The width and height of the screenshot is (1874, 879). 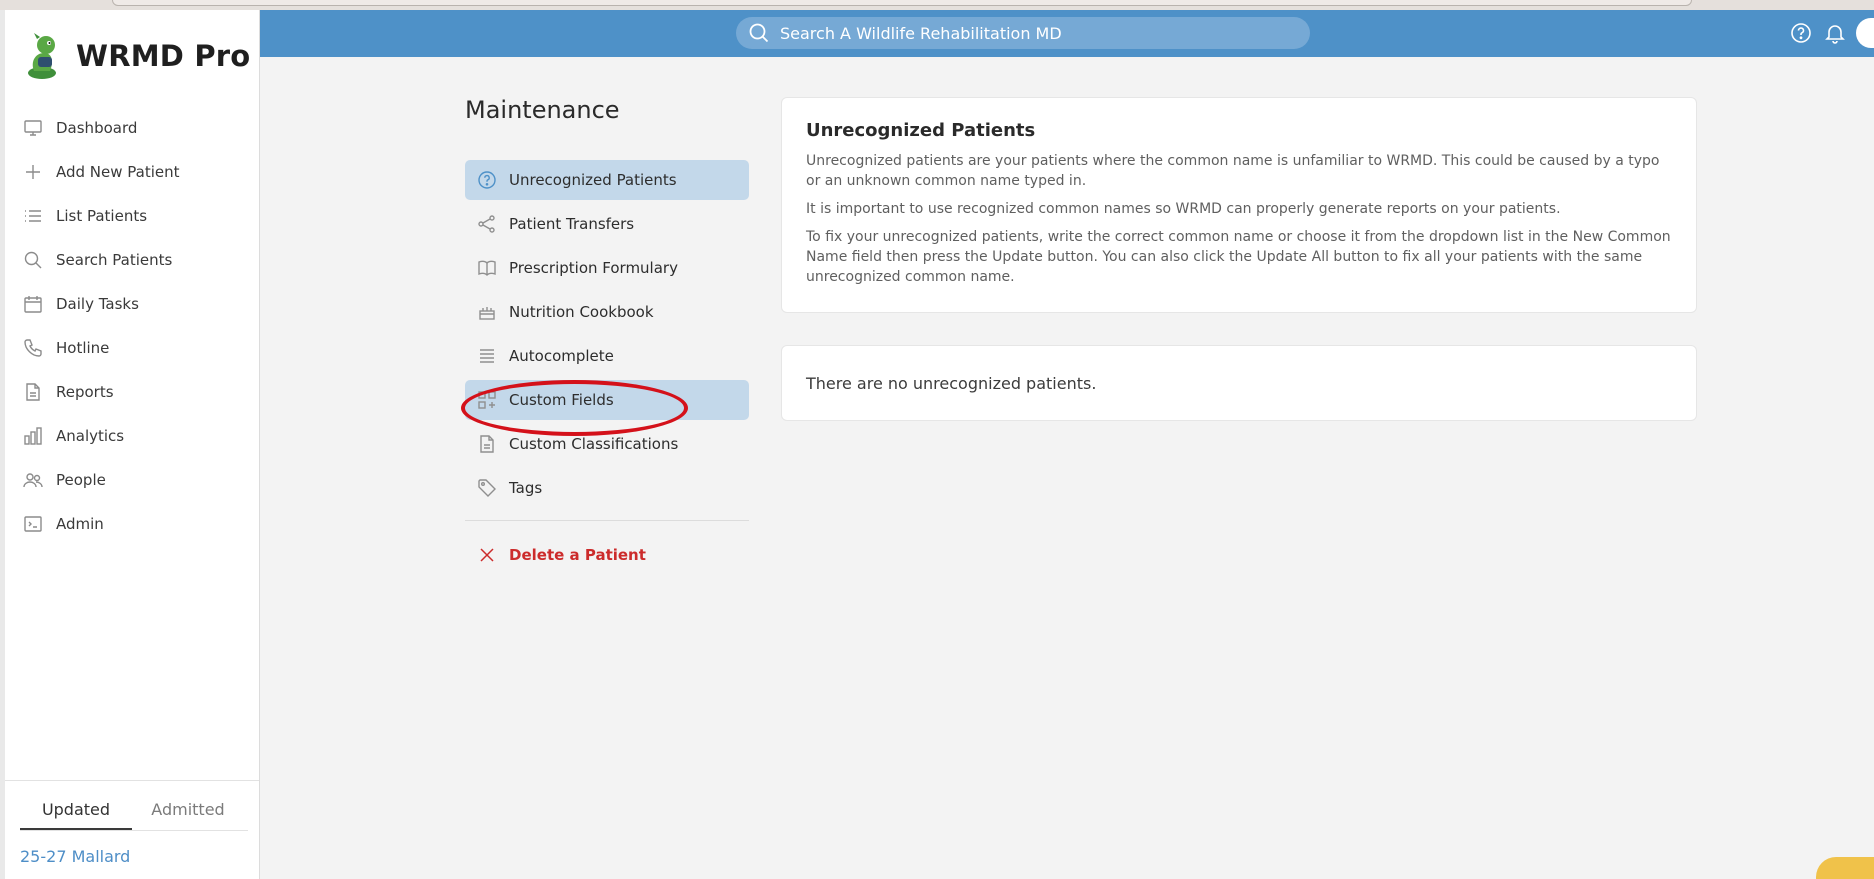 I want to click on sidebar-item-dashboard: Dashboard, so click(x=129, y=128).